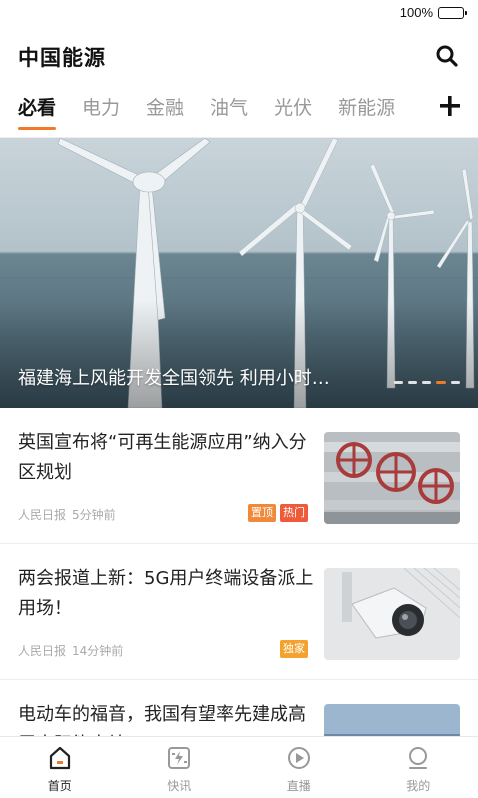 This screenshot has height=798, width=478. I want to click on nav-flash-news: 快讯, so click(180, 767).